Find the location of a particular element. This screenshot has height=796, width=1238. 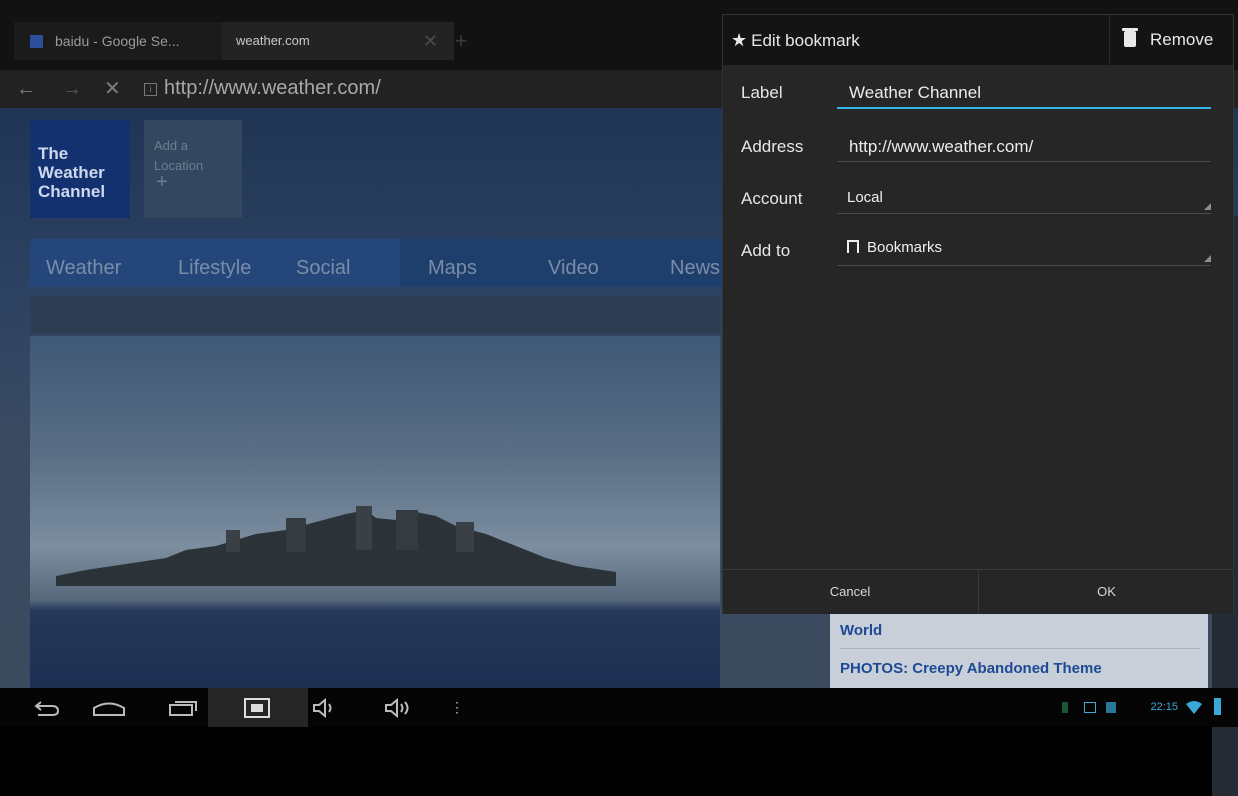

dialog-button-bar: Cancel OK is located at coordinates (978, 591).